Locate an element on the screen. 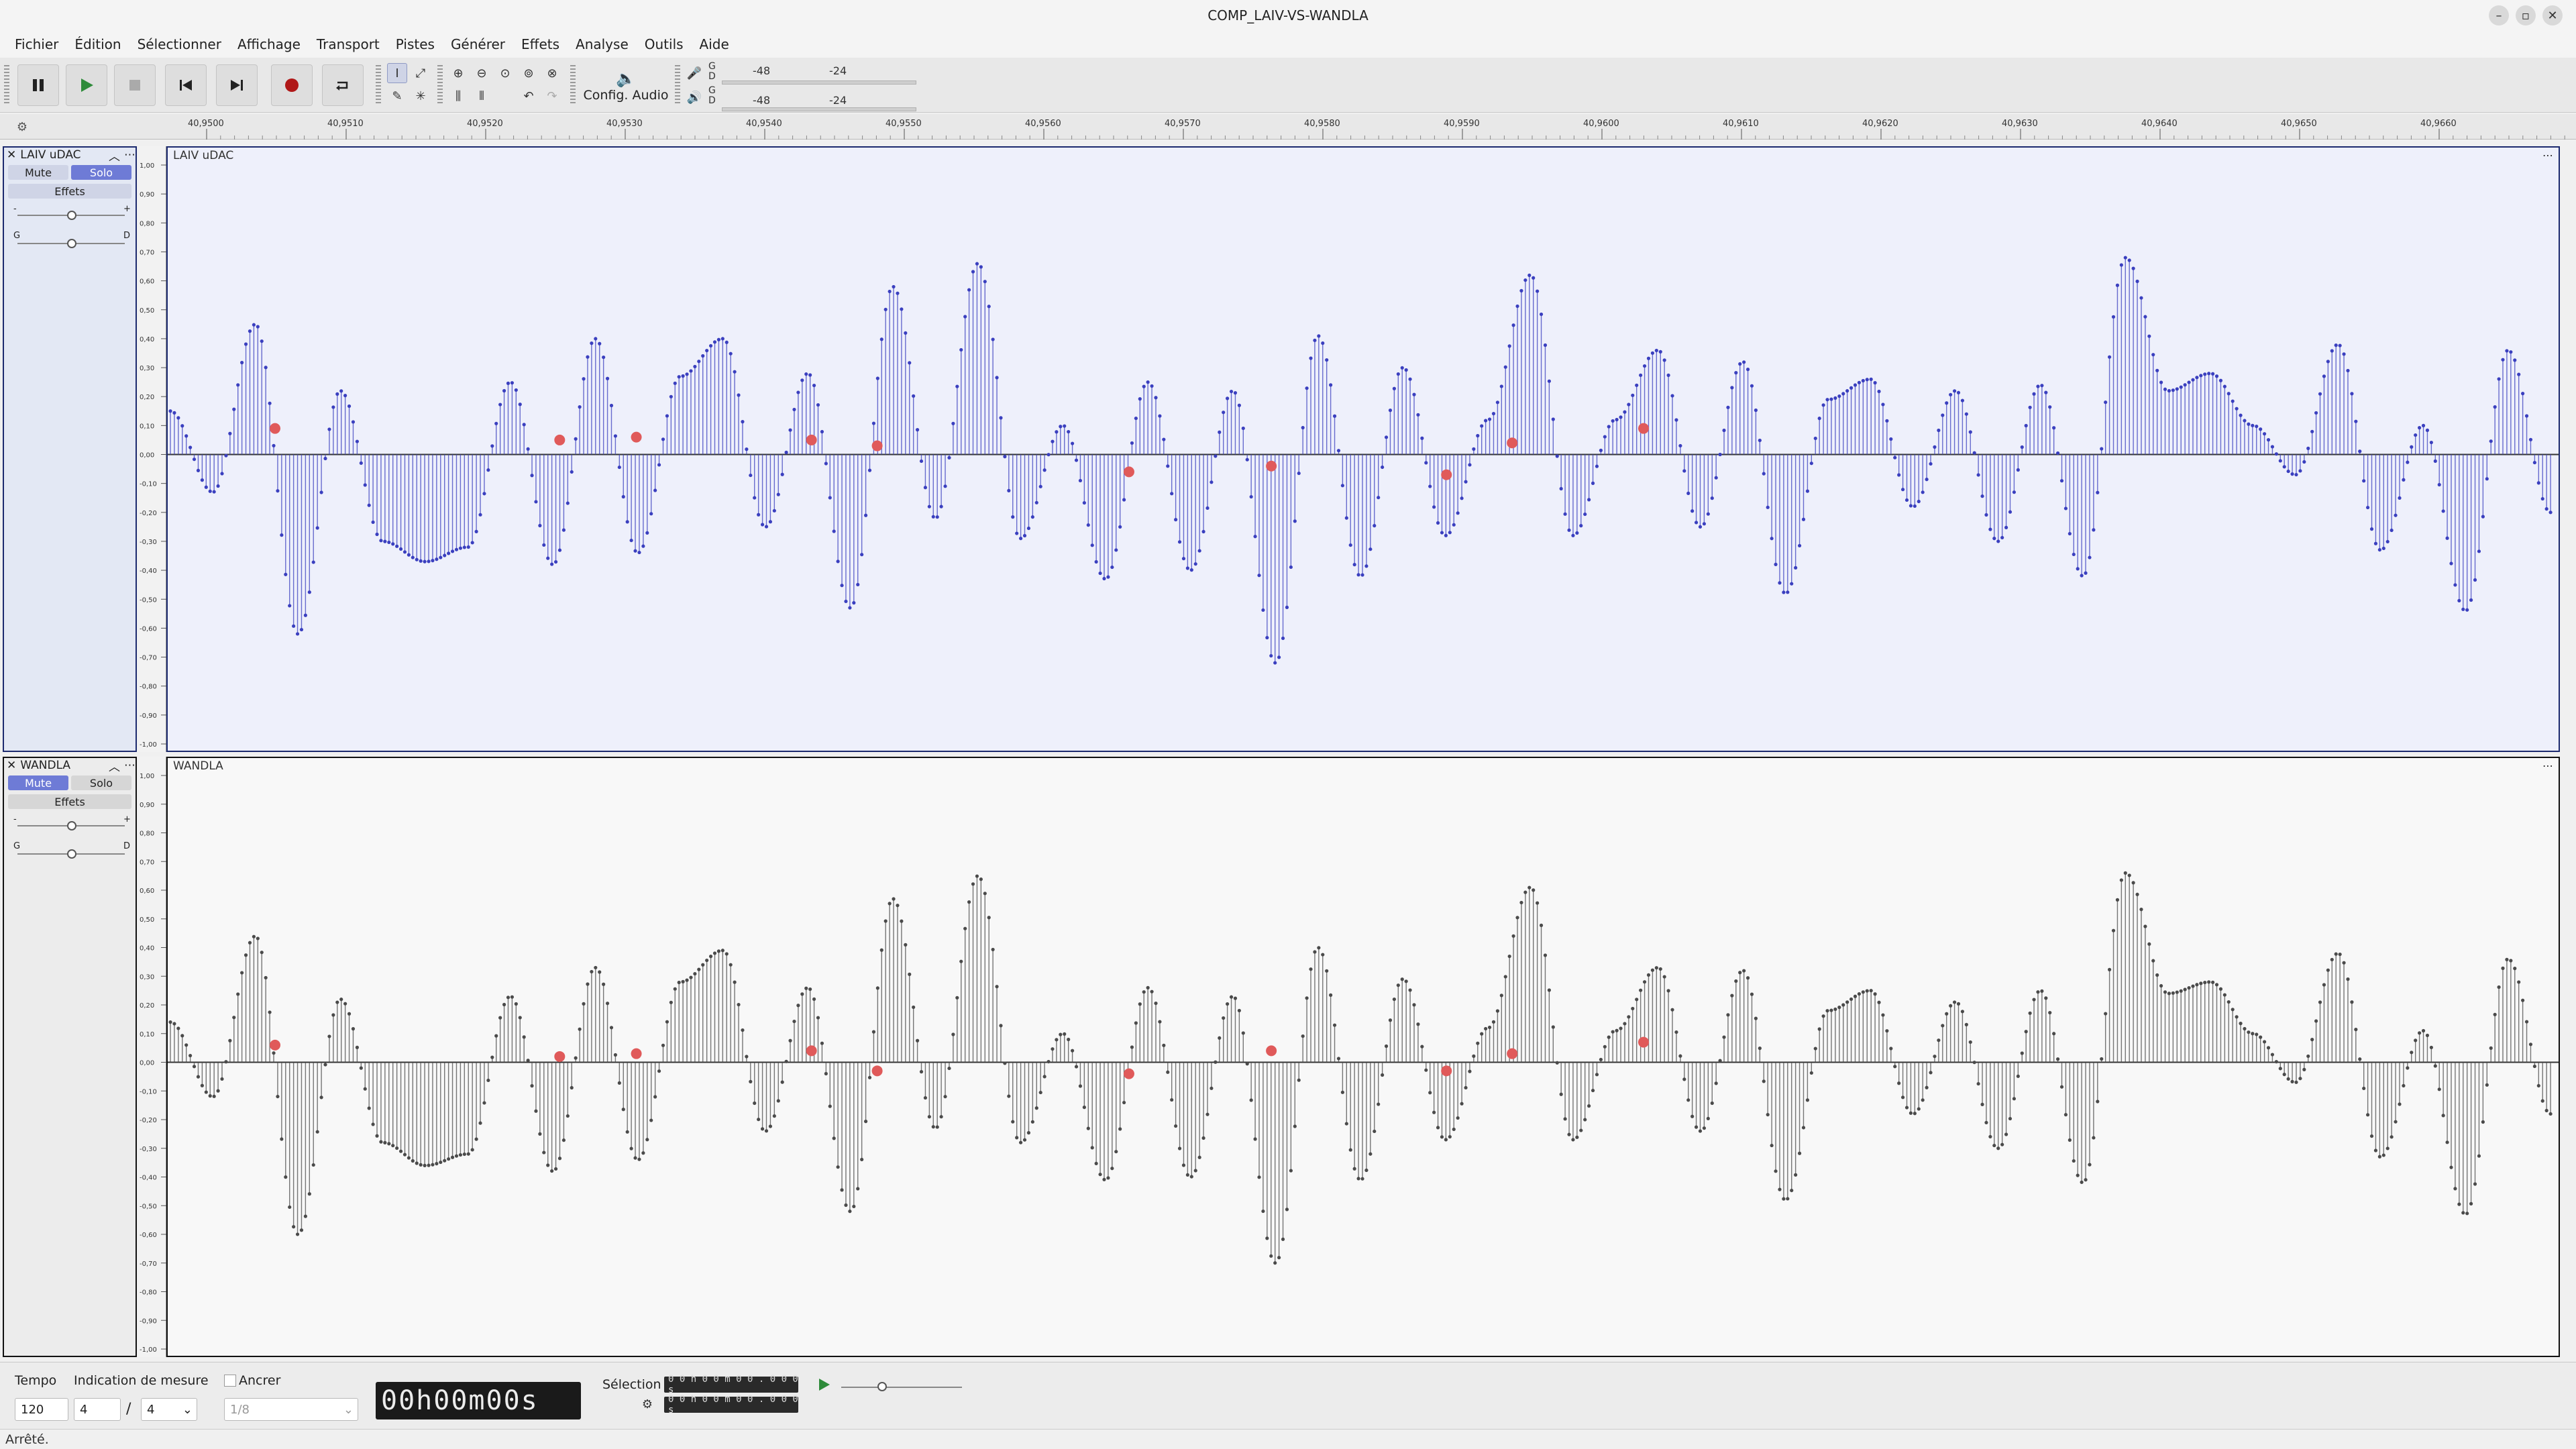 This screenshot has height=1449, width=2576. track-name: WANDLA is located at coordinates (62, 765).